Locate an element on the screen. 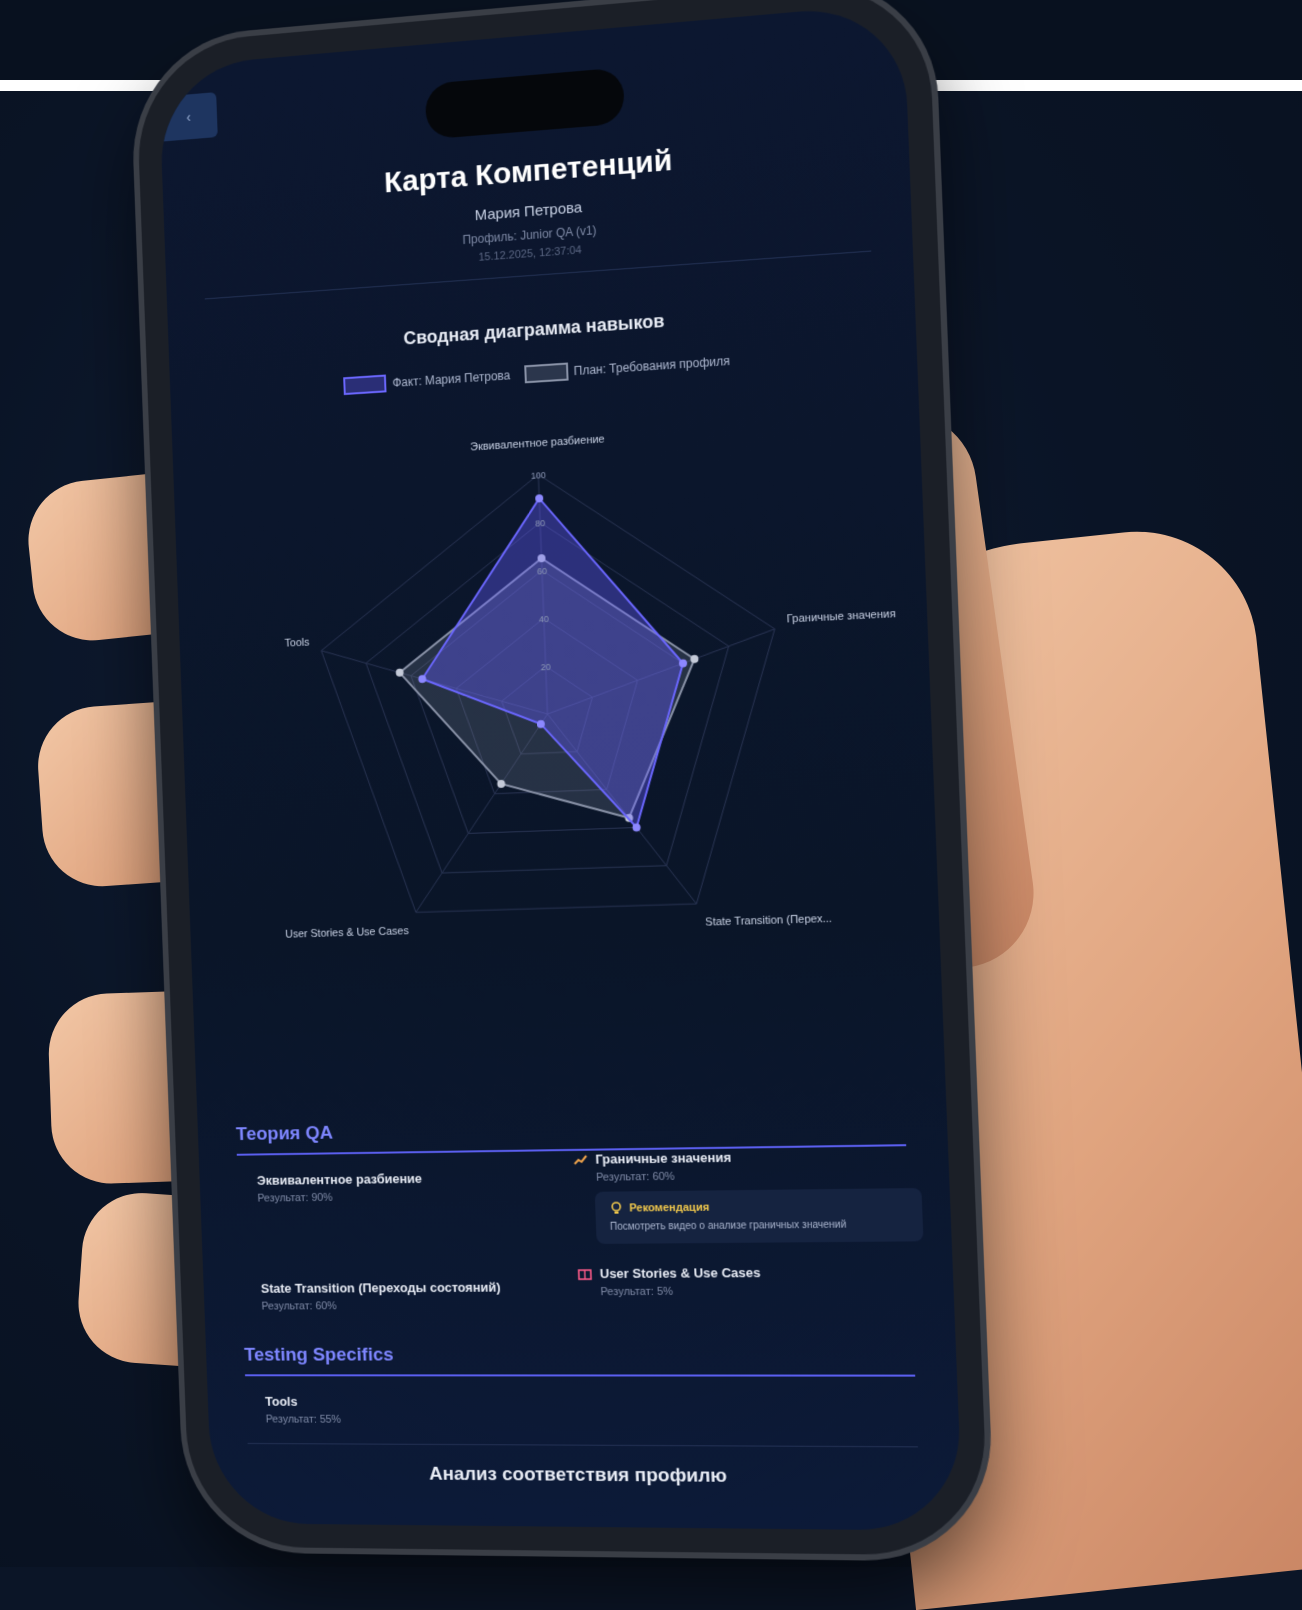  radar-axis-label: Tools is located at coordinates (298, 642).